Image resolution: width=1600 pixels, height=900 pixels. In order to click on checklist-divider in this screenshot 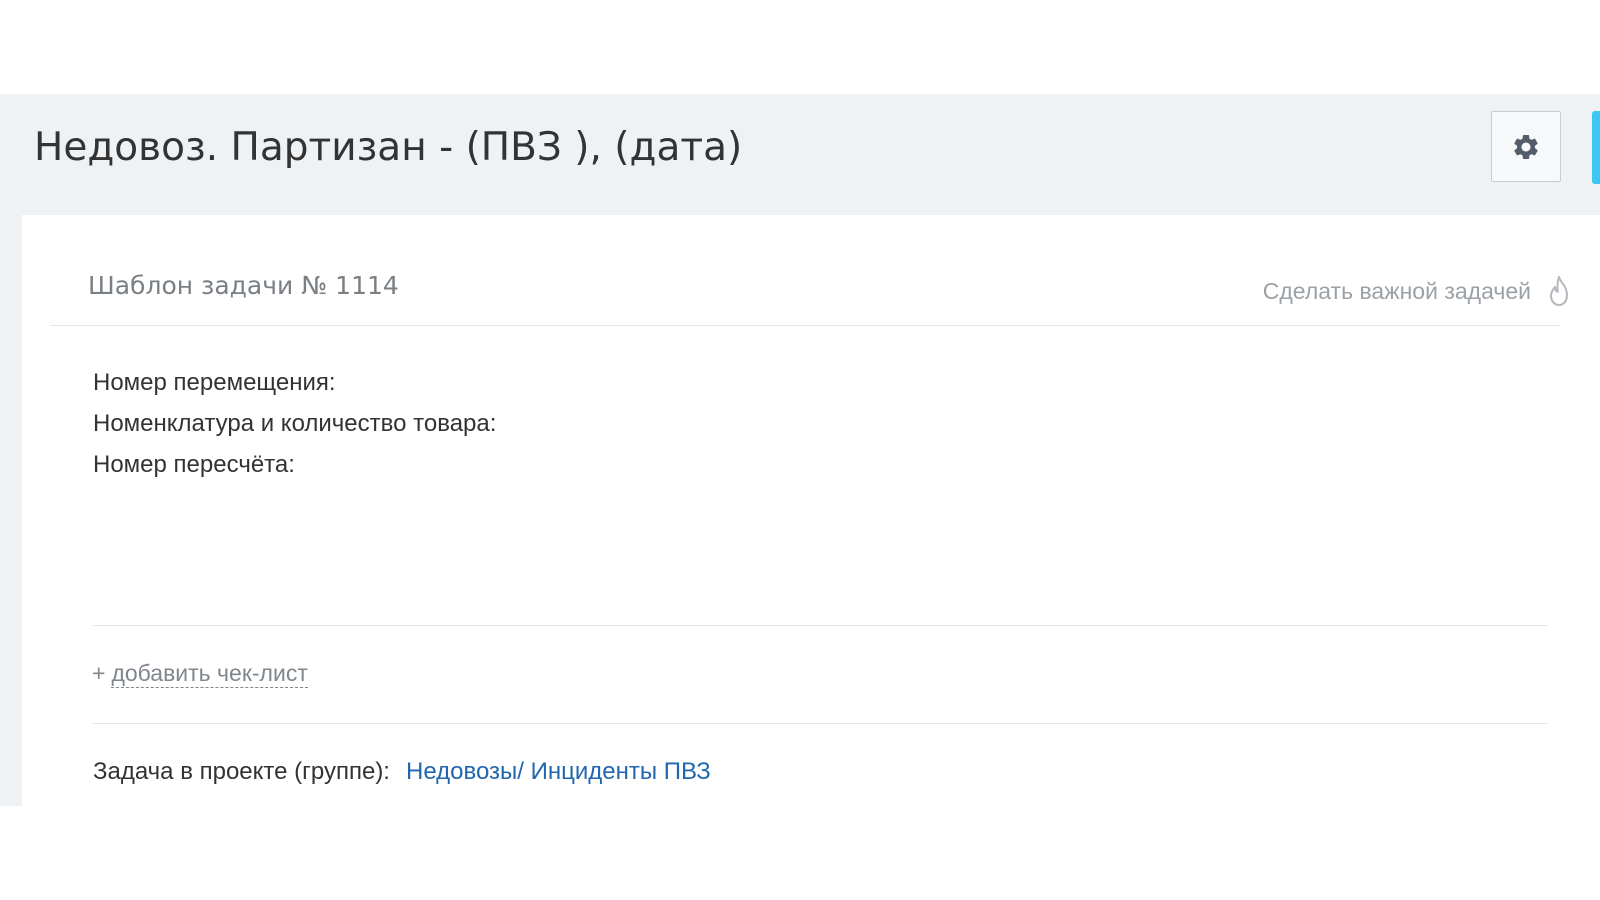, I will do `click(820, 723)`.